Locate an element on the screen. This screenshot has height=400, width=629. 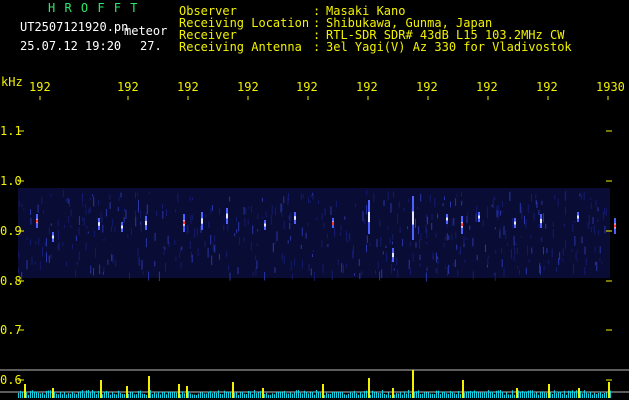
echo-peak is located at coordinates (333, 223).